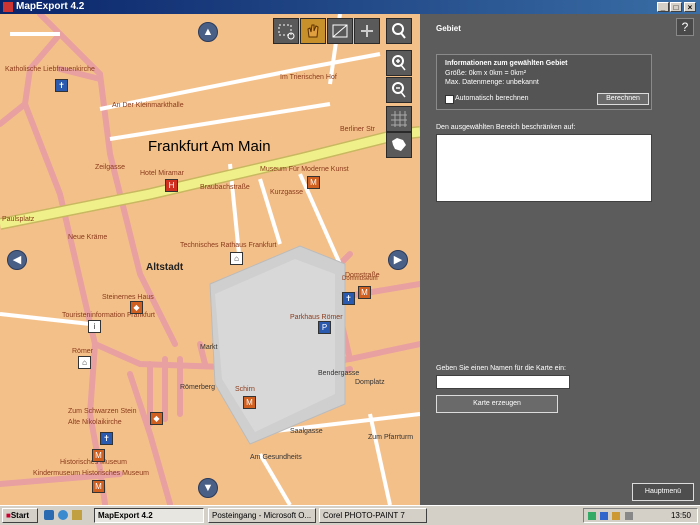 Image resolution: width=700 pixels, height=525 pixels. What do you see at coordinates (348, 298) in the screenshot?
I see `cathedral-poi-icon: ✝` at bounding box center [348, 298].